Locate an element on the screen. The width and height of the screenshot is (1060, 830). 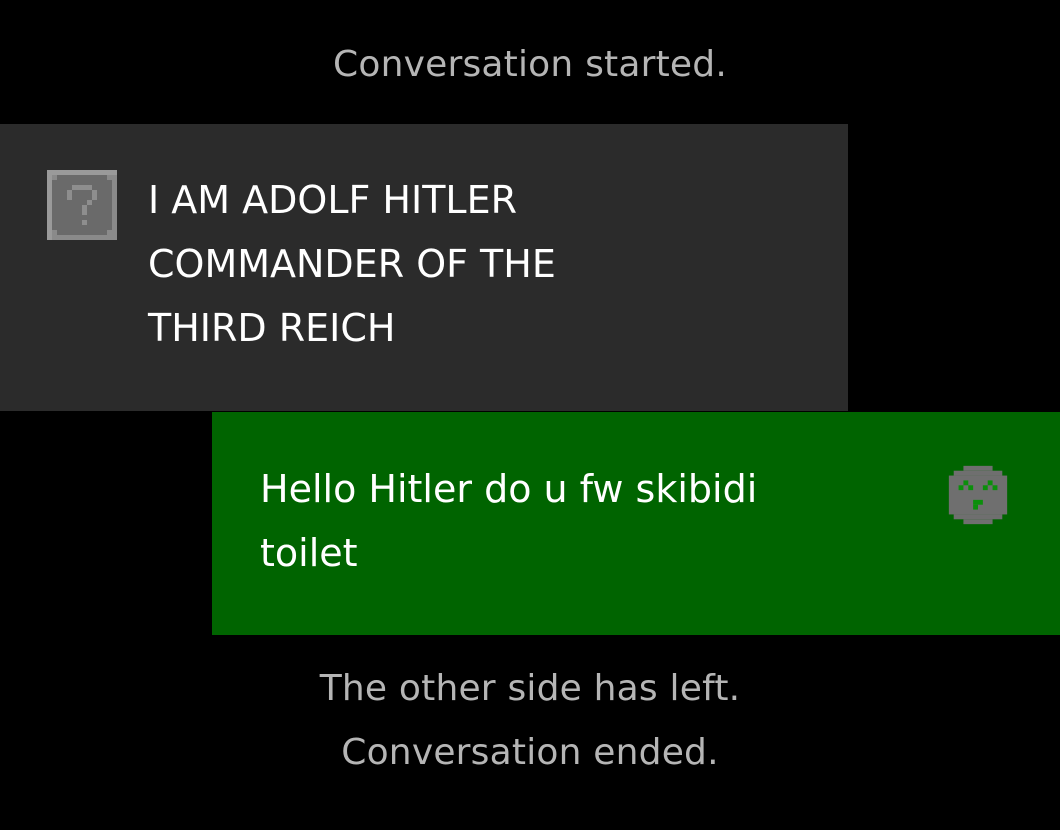
pixel-smiley-face-icon is located at coordinates (978, 495).